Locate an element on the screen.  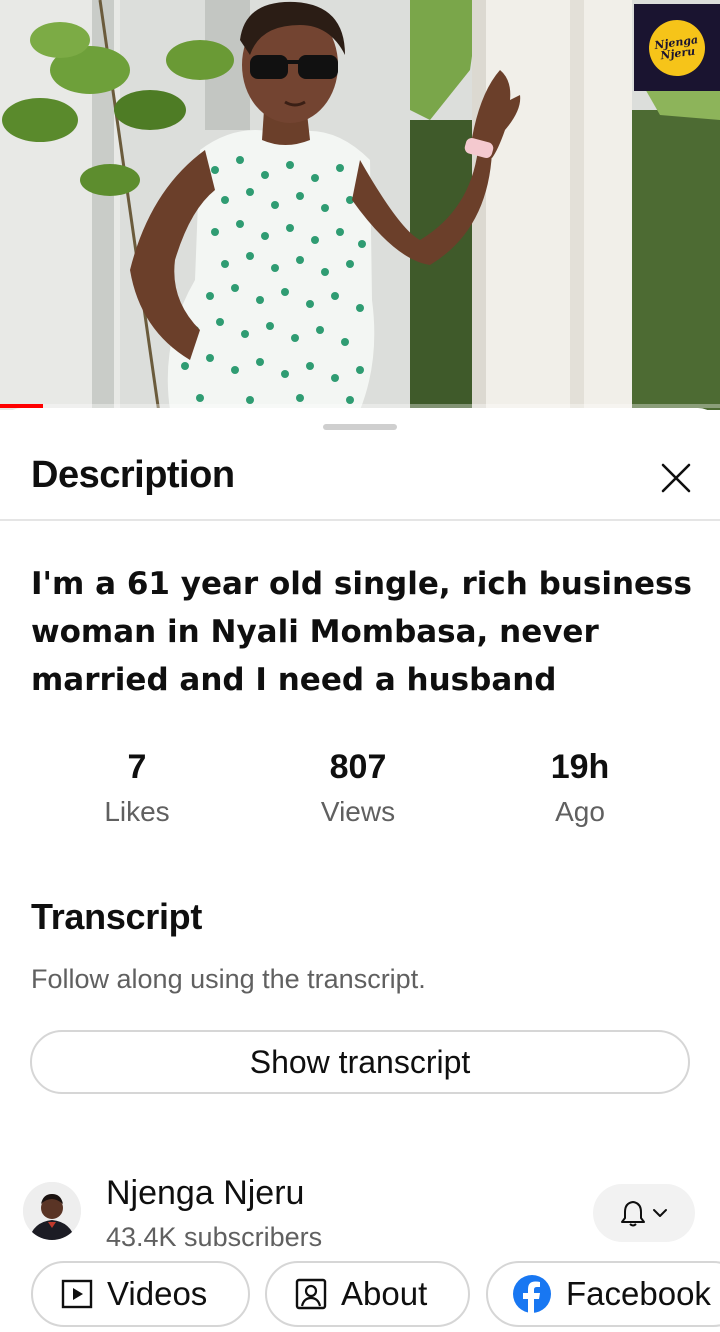
notification-bell-button is located at coordinates (644, 1213).